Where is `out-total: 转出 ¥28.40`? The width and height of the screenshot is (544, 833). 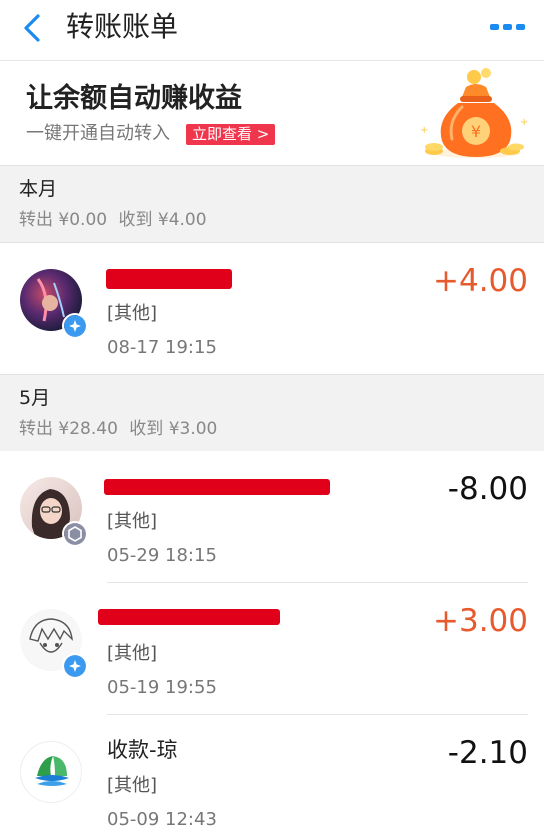 out-total: 转出 ¥28.40 is located at coordinates (68, 429).